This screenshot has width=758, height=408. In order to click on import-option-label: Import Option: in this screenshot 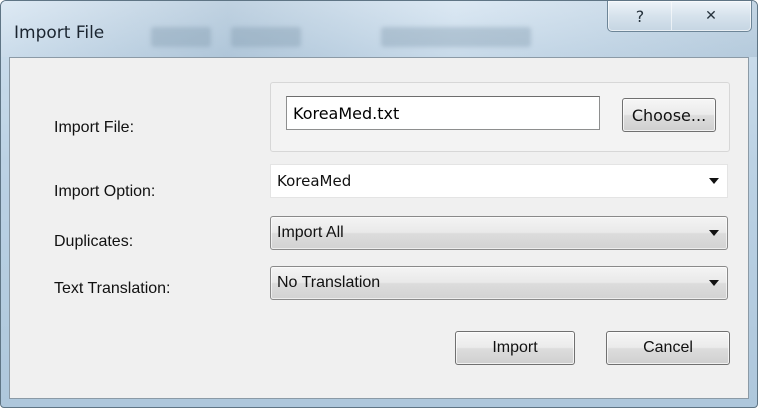, I will do `click(105, 191)`.